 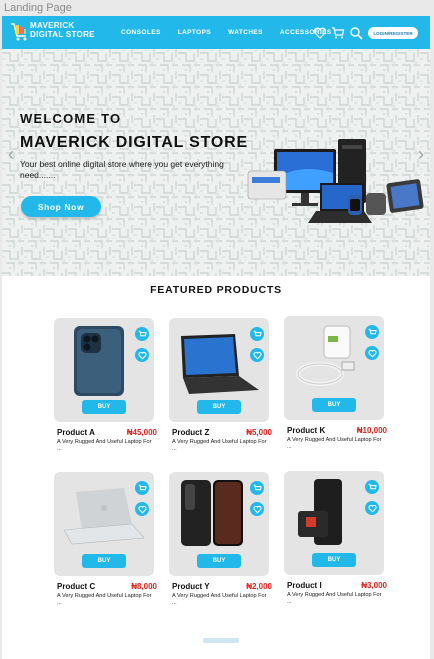 I want to click on hero-welcome: WELCOME TO, so click(x=71, y=118).